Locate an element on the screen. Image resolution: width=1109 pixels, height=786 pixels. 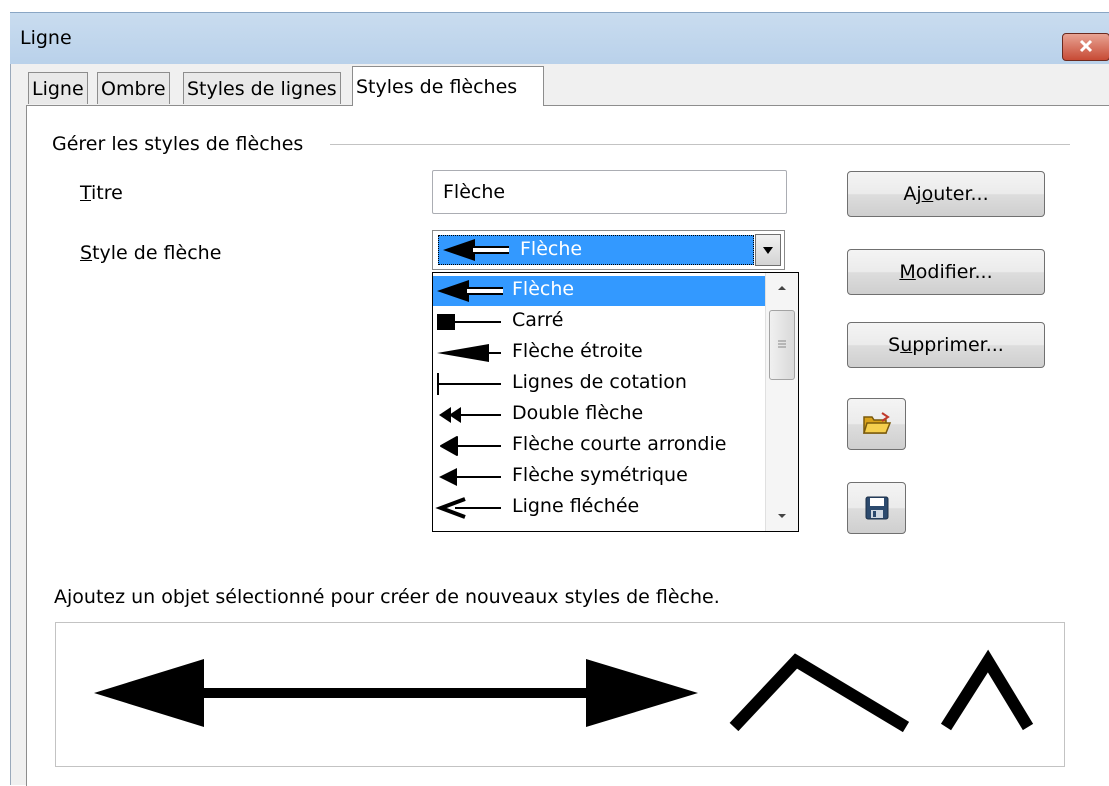
group-title: Gérer les styles de flèches is located at coordinates (183, 144).